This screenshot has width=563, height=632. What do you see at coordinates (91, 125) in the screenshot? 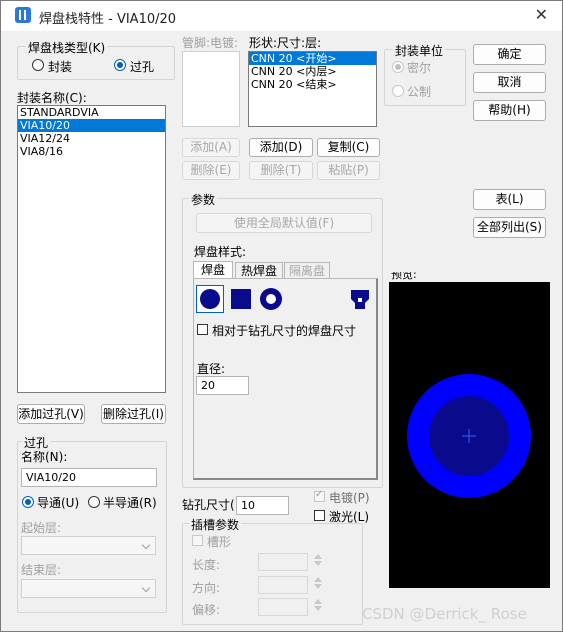
I see `list-item: VIA10/20` at bounding box center [91, 125].